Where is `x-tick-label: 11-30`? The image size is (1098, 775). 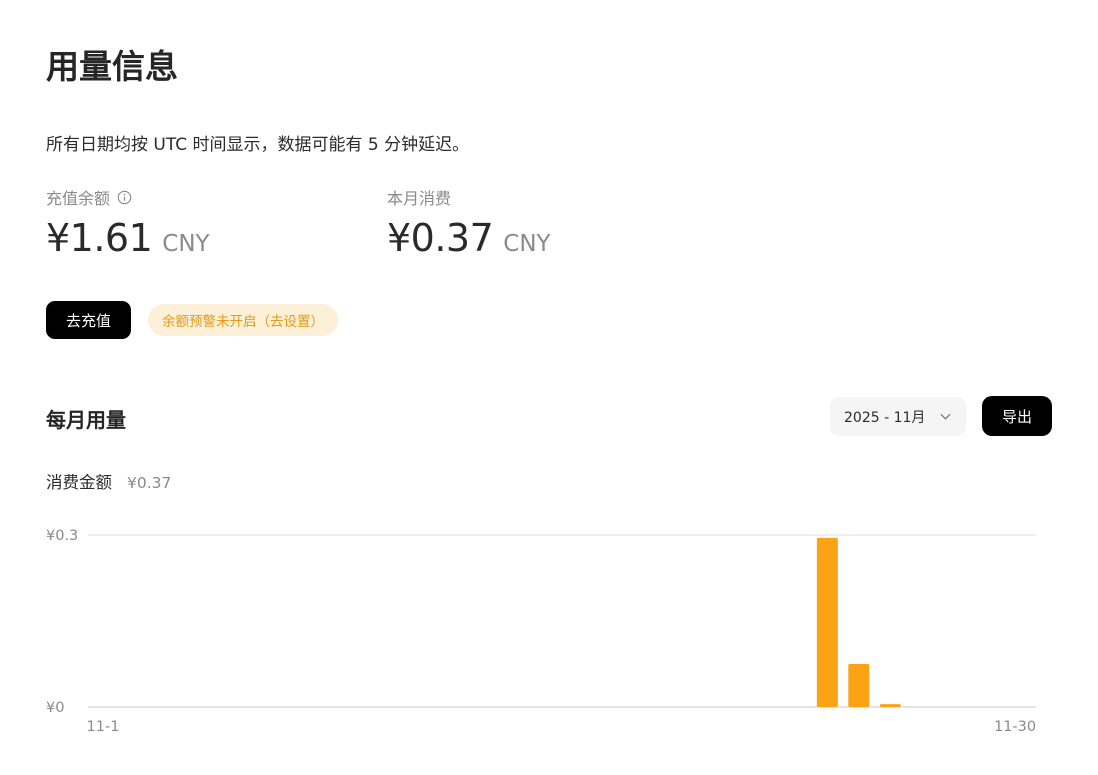
x-tick-label: 11-30 is located at coordinates (1015, 727).